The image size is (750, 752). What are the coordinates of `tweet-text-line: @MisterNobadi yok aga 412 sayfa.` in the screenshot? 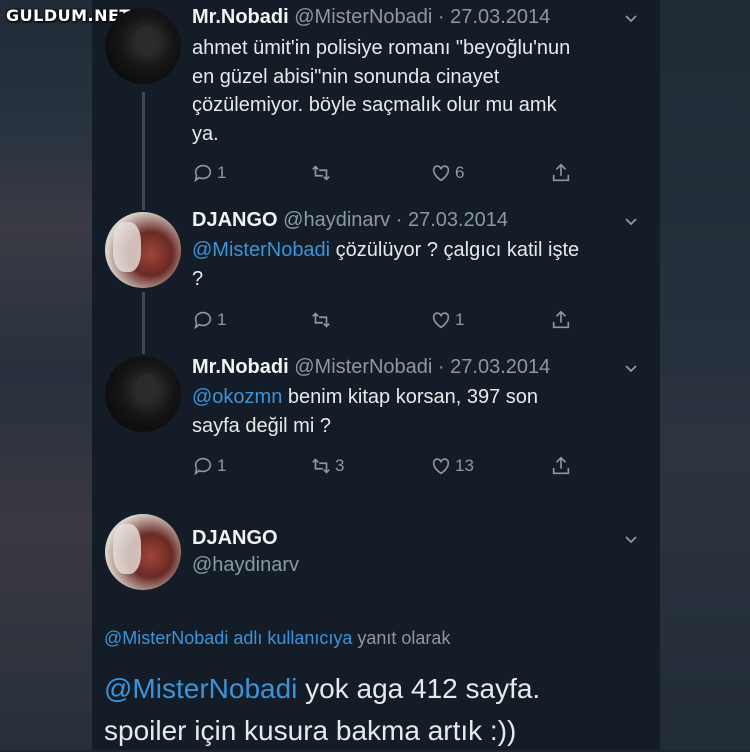 It's located at (384, 689).